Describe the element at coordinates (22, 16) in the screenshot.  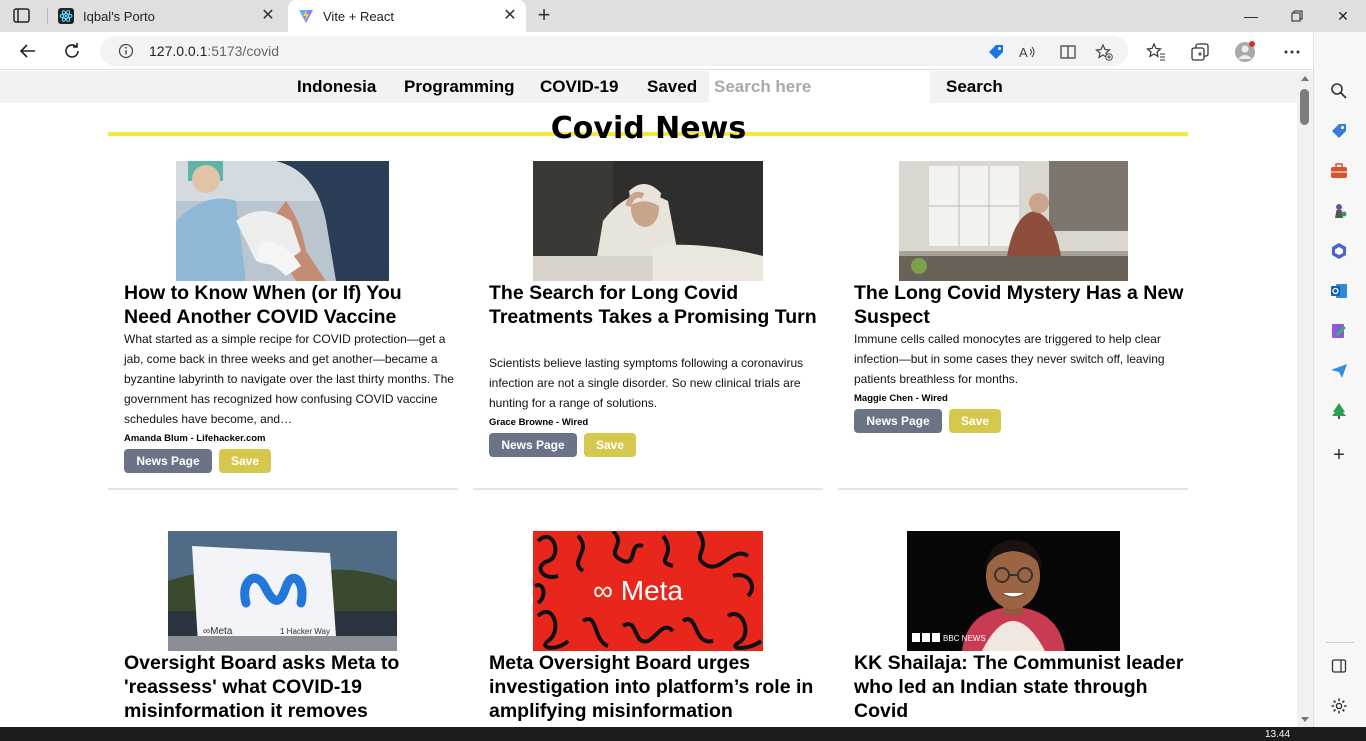
I see `tab-actions-icon` at that location.